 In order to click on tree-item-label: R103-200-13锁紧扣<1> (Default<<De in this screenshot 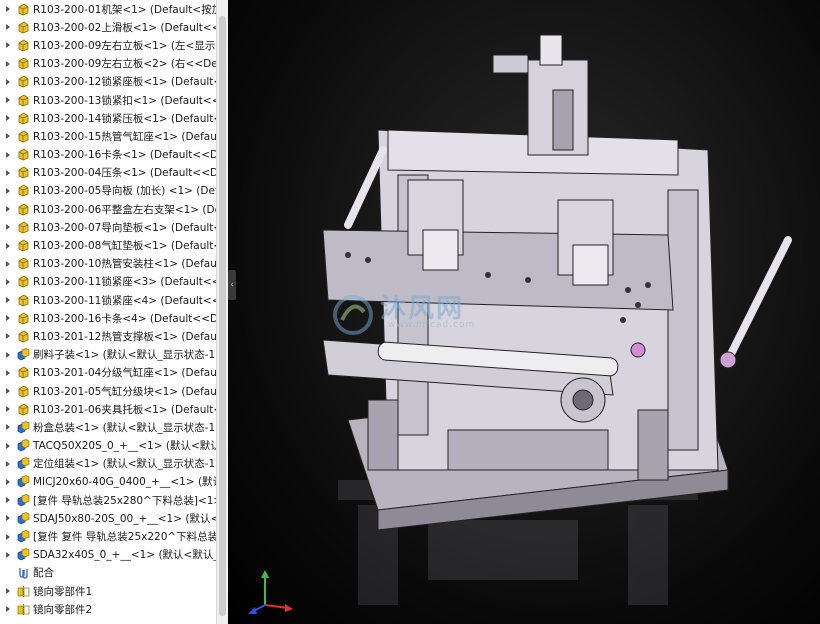, I will do `click(124, 100)`.